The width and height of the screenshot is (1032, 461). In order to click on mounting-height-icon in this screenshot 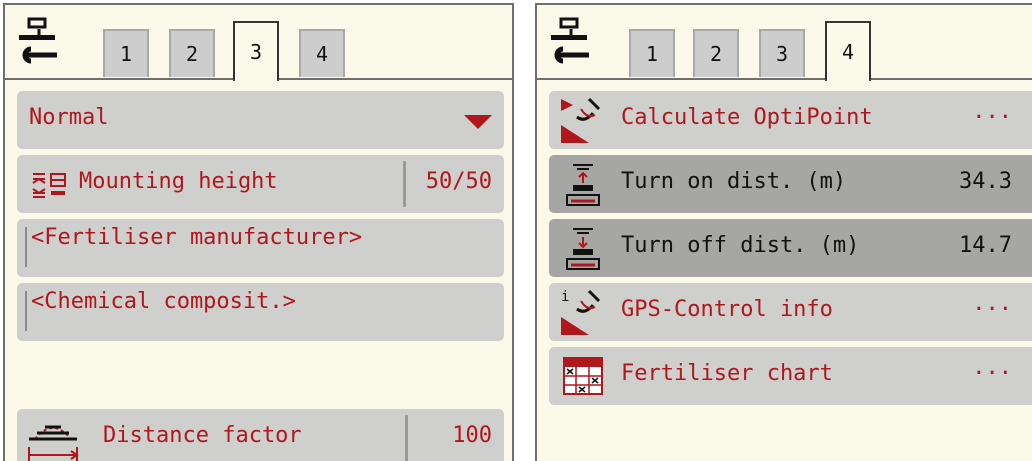, I will do `click(49, 185)`.